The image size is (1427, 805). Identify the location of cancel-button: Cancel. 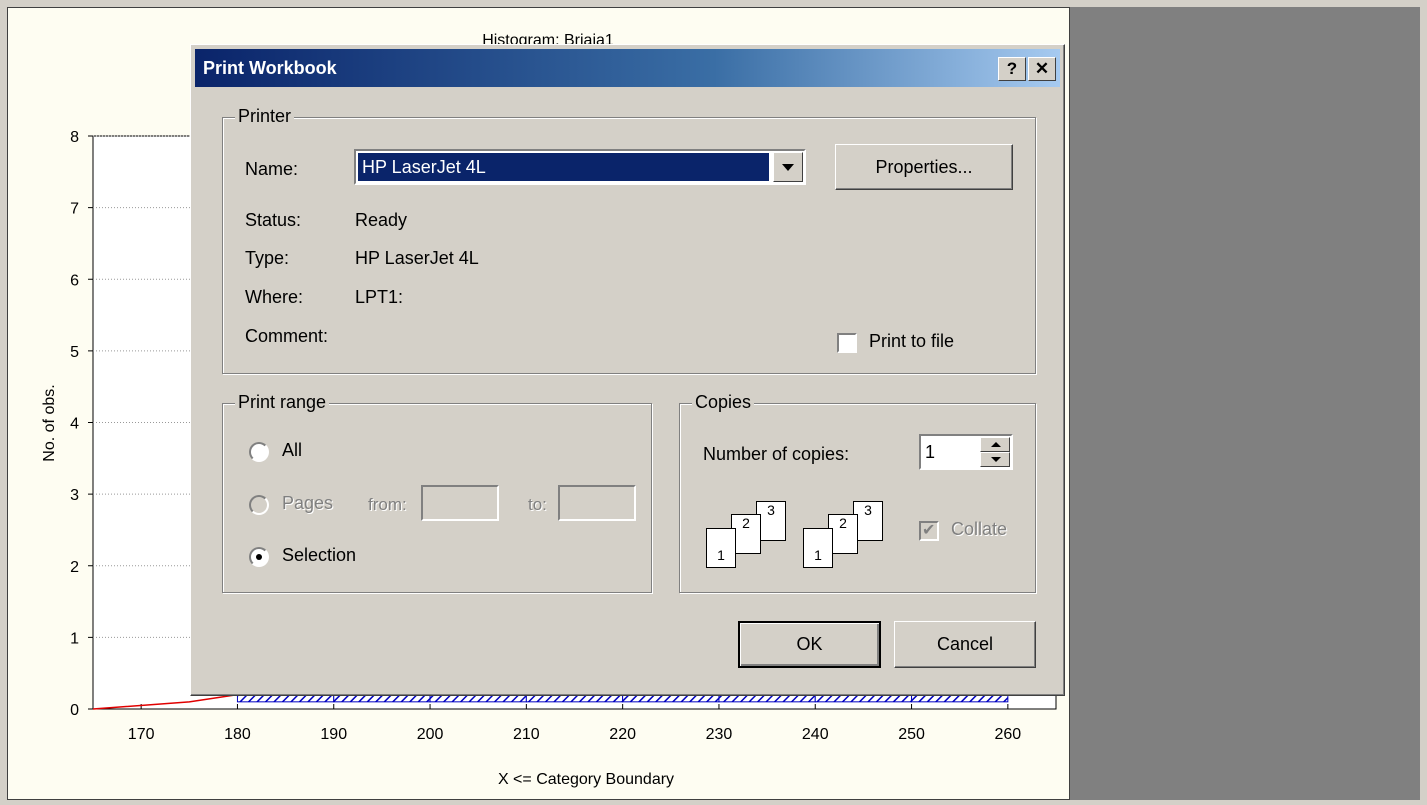
(965, 644).